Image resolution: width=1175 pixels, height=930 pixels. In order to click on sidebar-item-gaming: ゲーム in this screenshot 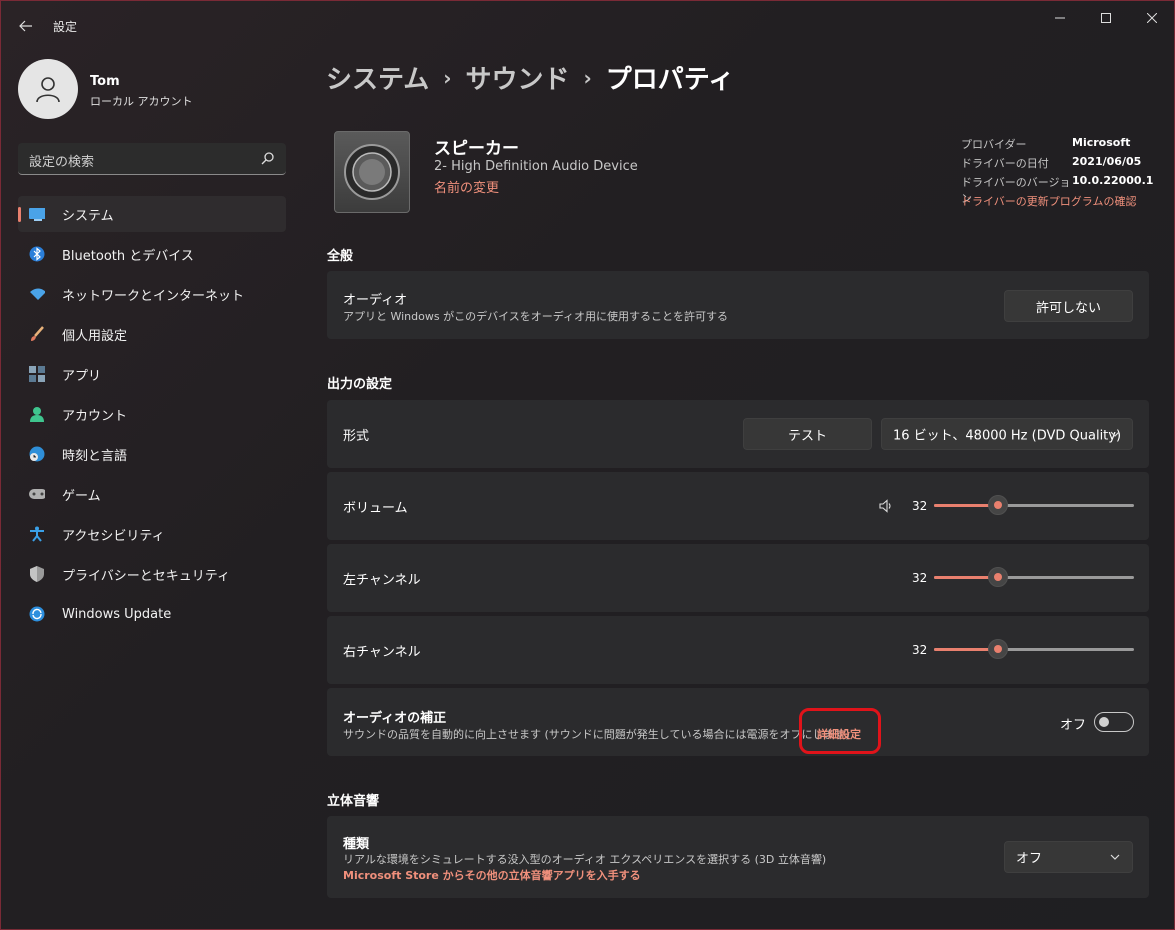, I will do `click(152, 494)`.